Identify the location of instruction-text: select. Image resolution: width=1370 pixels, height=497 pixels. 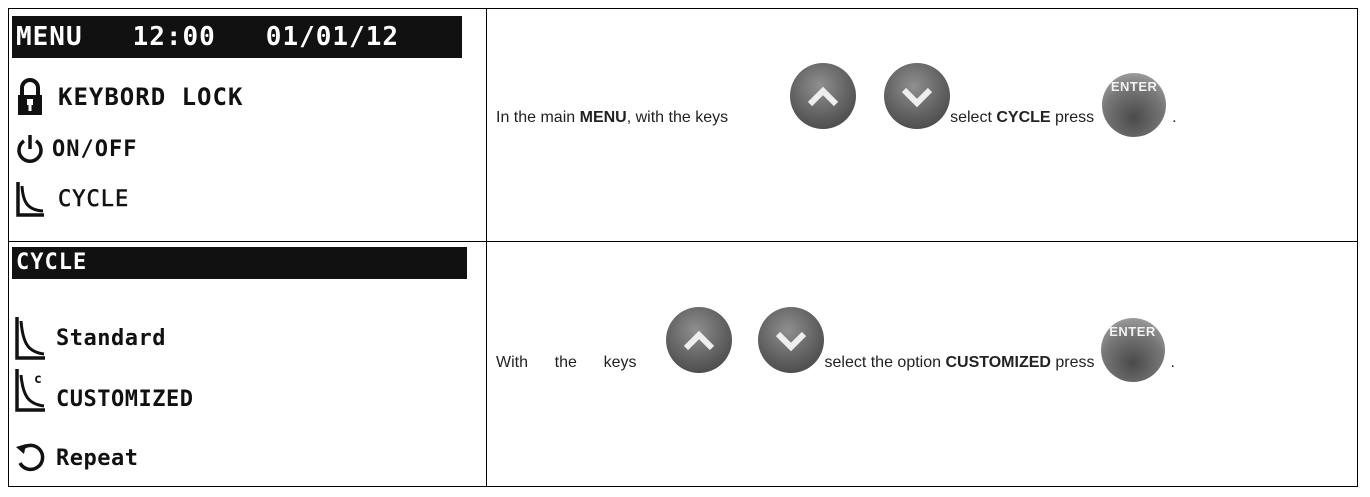
(973, 117).